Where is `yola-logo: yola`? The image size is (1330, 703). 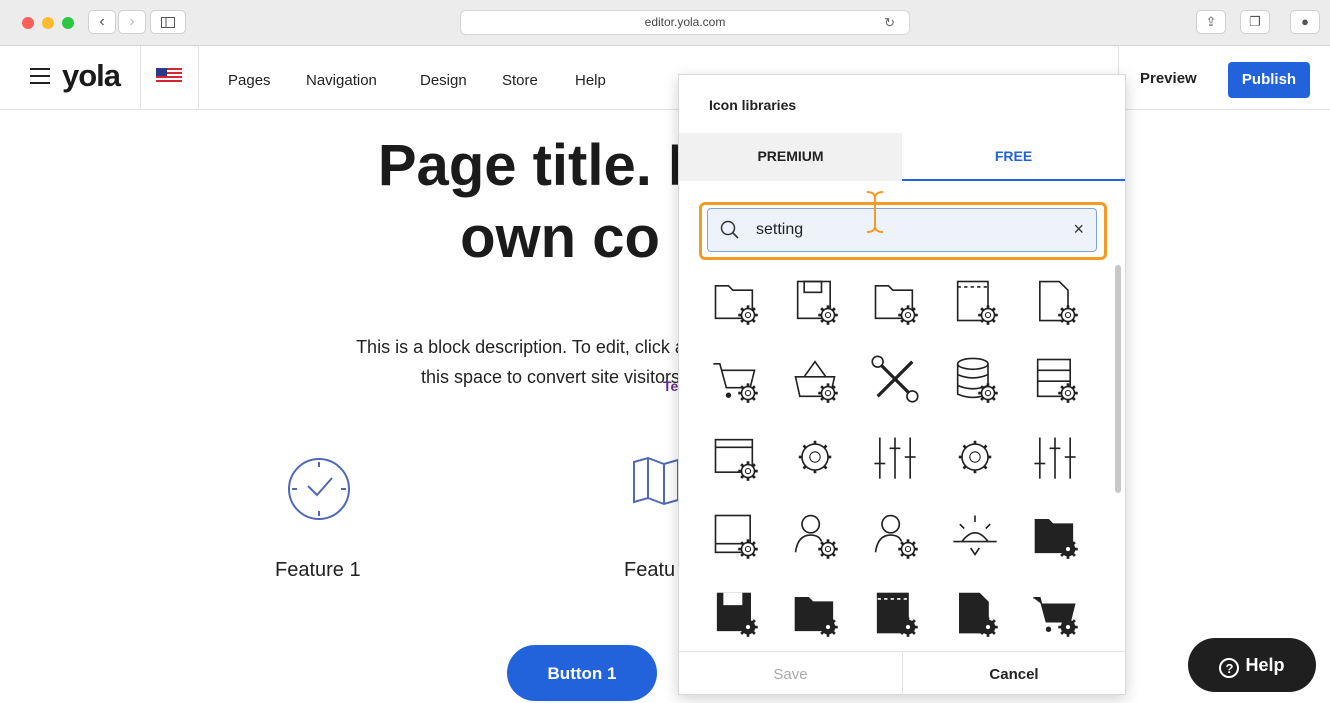
yola-logo: yola is located at coordinates (91, 75).